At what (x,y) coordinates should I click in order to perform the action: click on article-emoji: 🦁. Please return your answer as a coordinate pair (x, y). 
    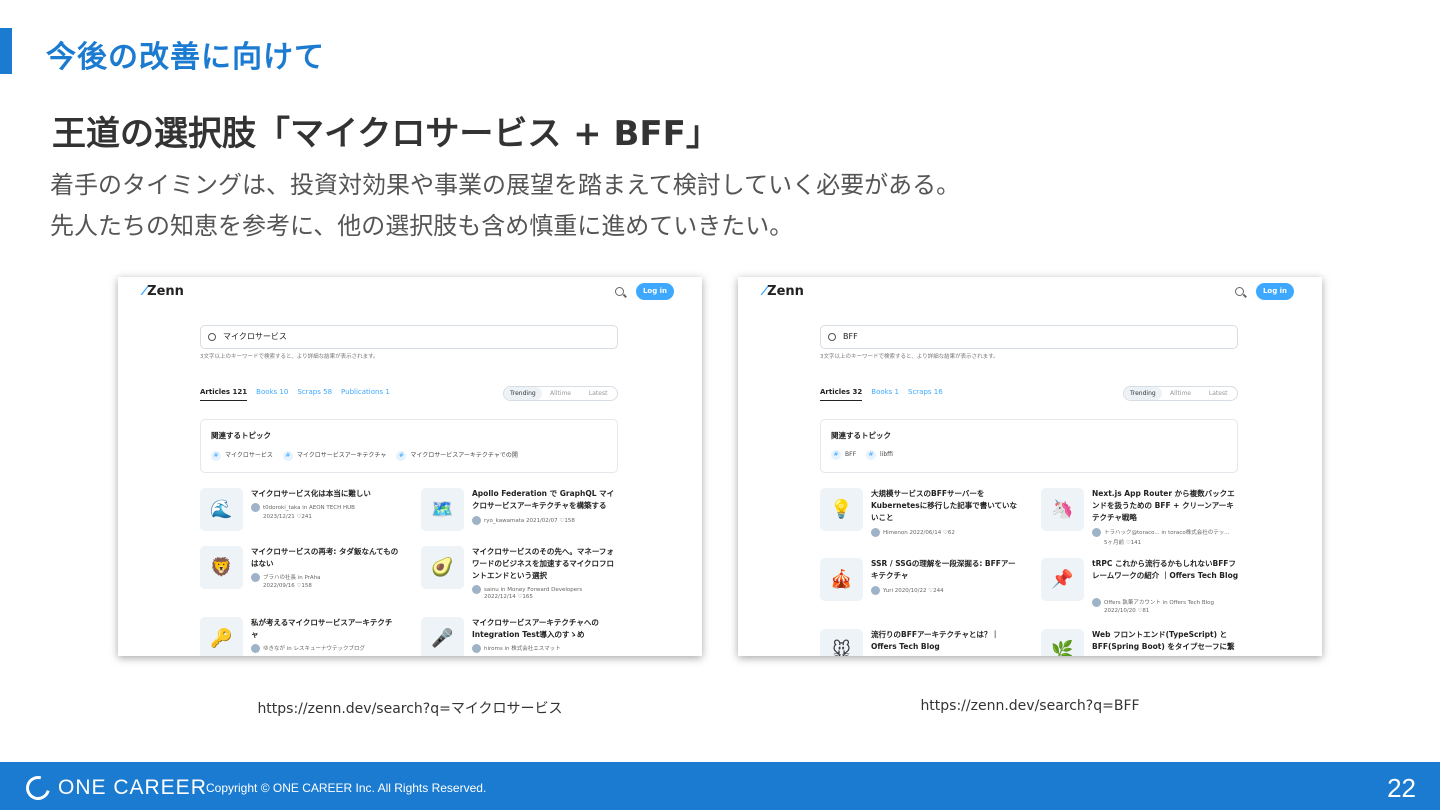
    Looking at the image, I should click on (221, 567).